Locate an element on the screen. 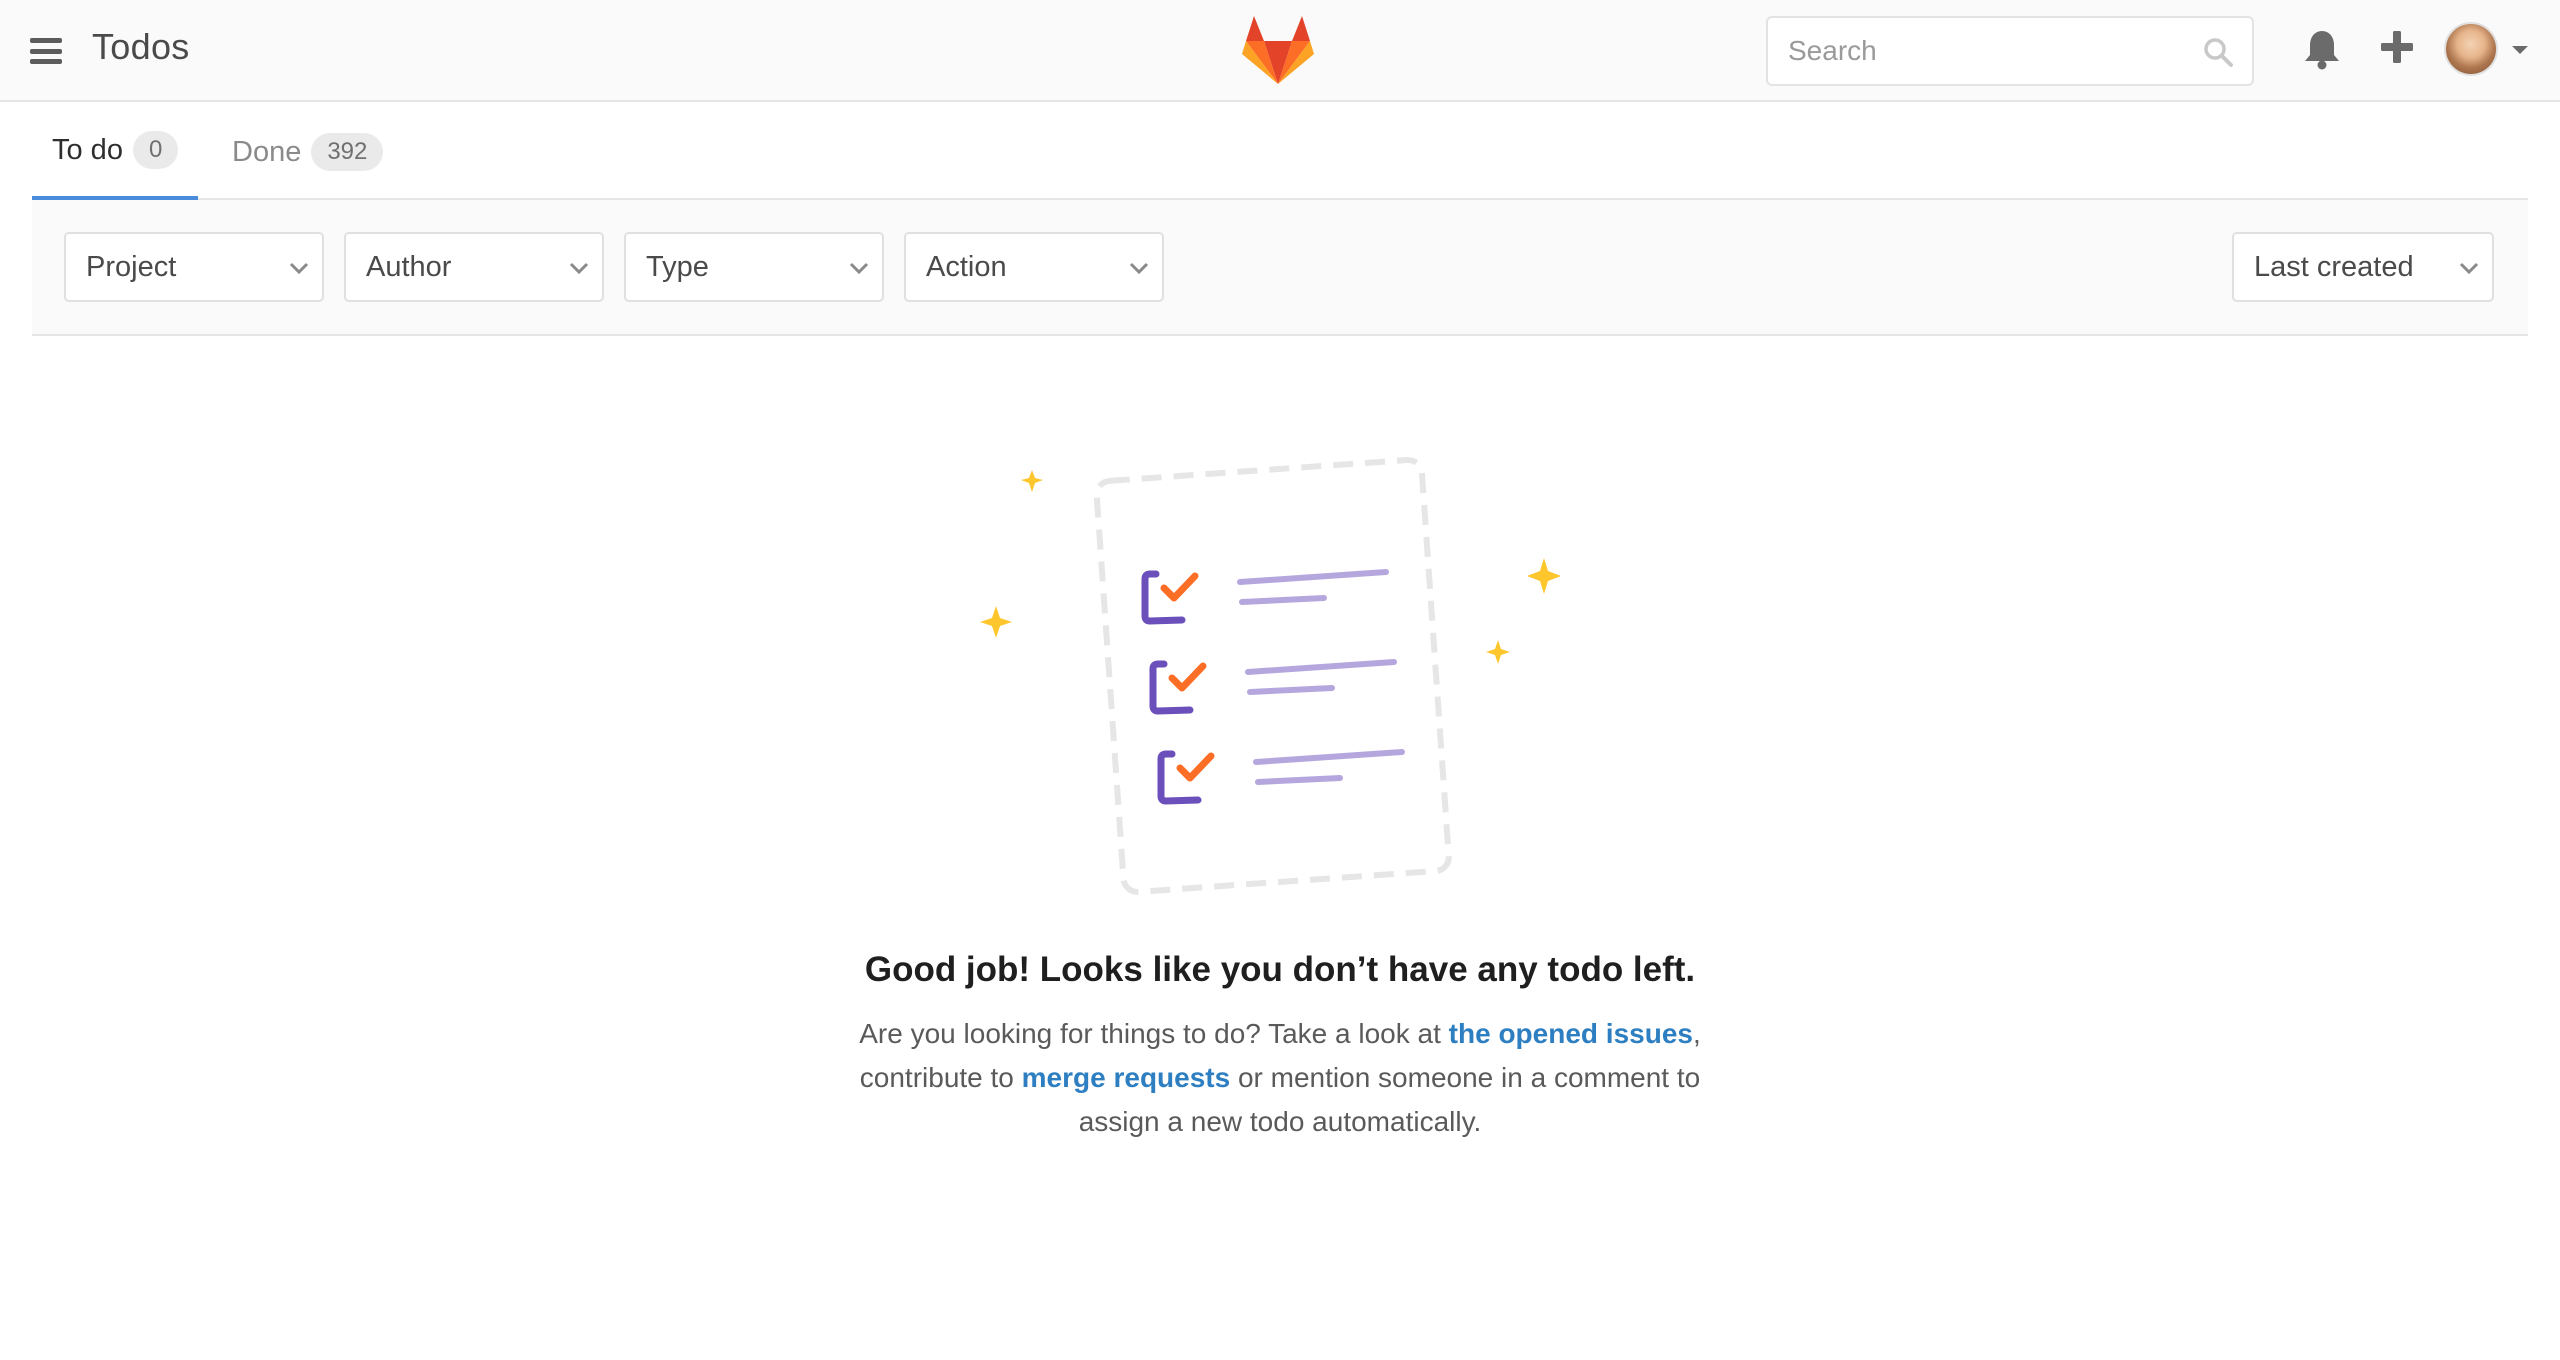  tab-done: Done 392 is located at coordinates (307, 152).